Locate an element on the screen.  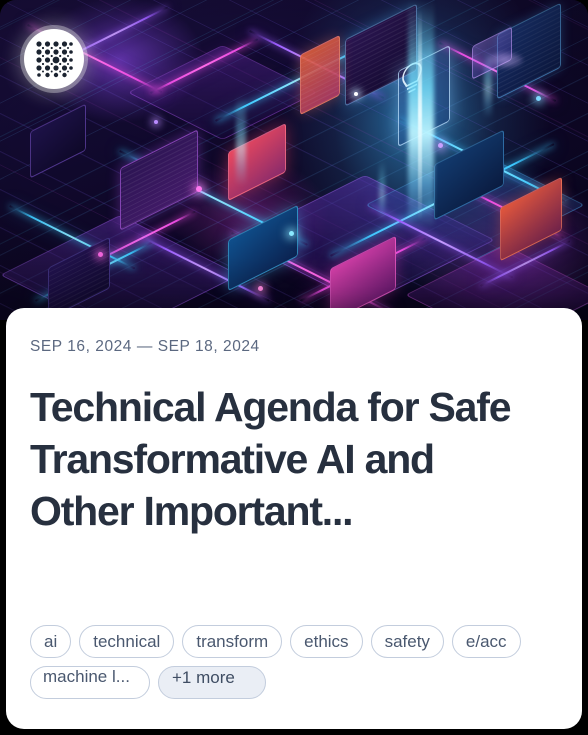
organization-logo-badge is located at coordinates (54, 59).